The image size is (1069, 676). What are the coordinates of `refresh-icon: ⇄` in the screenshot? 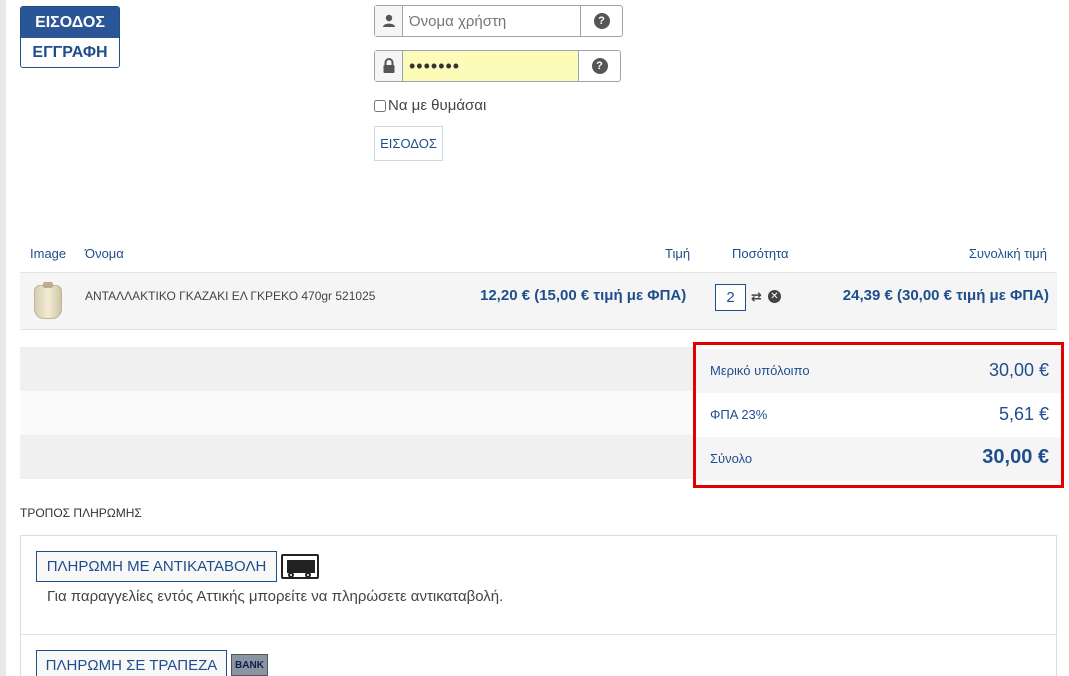 It's located at (756, 297).